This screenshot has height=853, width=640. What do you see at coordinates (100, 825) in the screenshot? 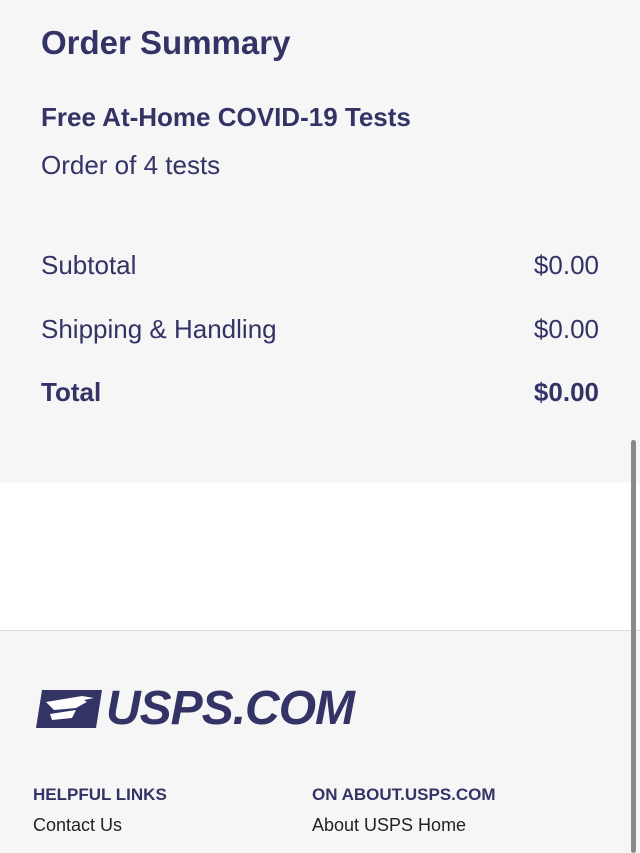
I see `contact-us-link: Contact Us` at bounding box center [100, 825].